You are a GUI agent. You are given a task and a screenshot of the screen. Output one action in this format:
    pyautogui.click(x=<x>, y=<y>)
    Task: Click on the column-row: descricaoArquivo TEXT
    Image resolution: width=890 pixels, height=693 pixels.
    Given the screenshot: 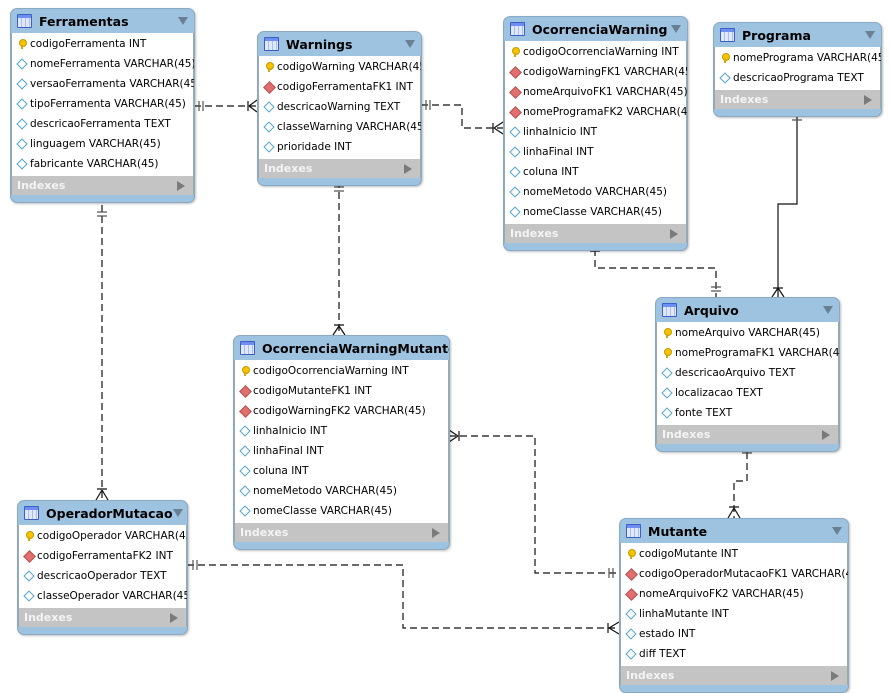 What is the action you would take?
    pyautogui.click(x=747, y=373)
    